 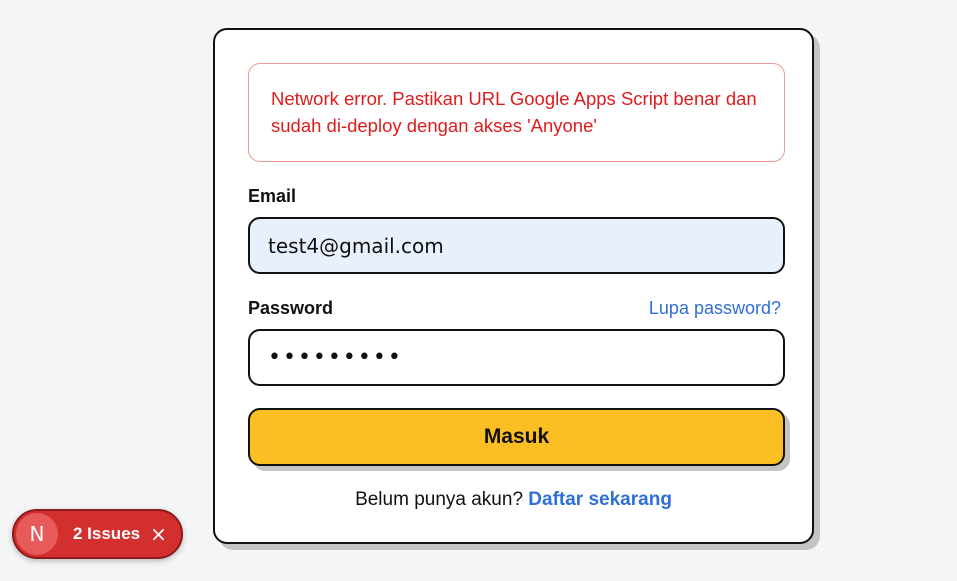 What do you see at coordinates (158, 534) in the screenshot?
I see `close-icon: ×` at bounding box center [158, 534].